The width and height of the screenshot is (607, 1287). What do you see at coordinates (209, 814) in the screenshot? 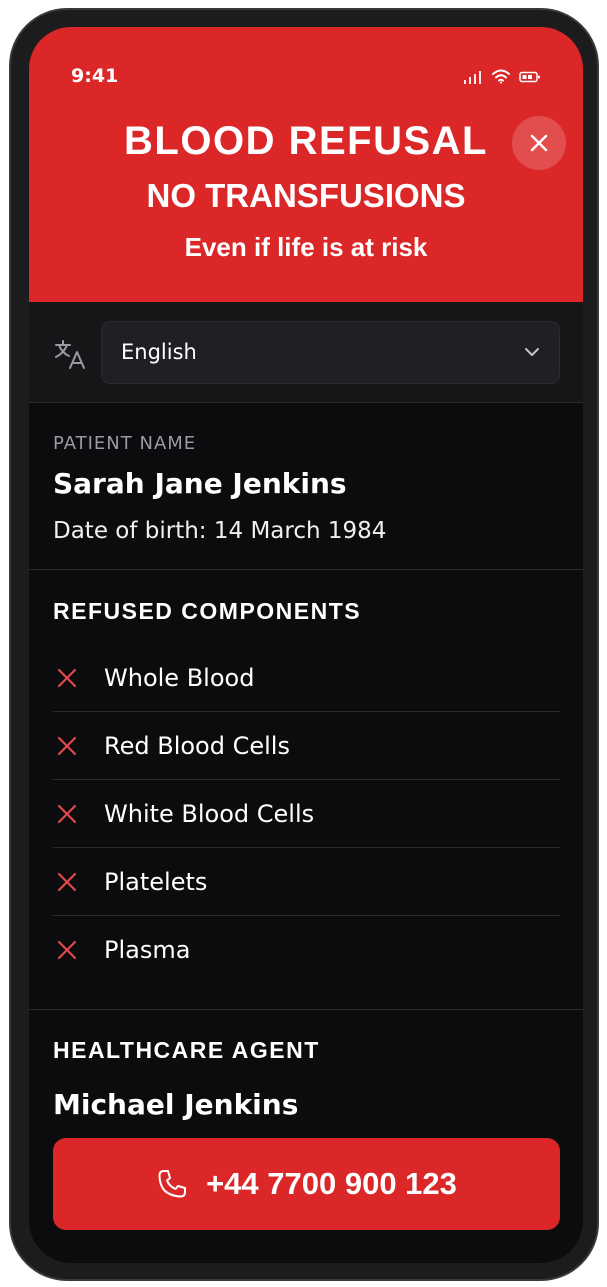
I see `component-label: White Blood Cells` at bounding box center [209, 814].